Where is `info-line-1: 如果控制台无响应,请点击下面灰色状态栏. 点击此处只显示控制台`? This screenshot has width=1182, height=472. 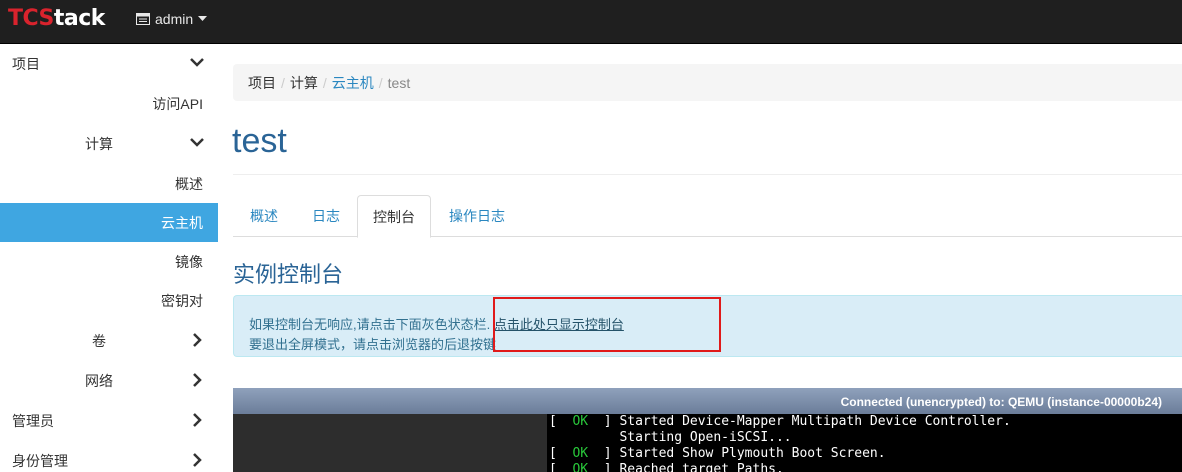 info-line-1: 如果控制台无响应,请点击下面灰色状态栏. 点击此处只显示控制台 is located at coordinates (436, 323).